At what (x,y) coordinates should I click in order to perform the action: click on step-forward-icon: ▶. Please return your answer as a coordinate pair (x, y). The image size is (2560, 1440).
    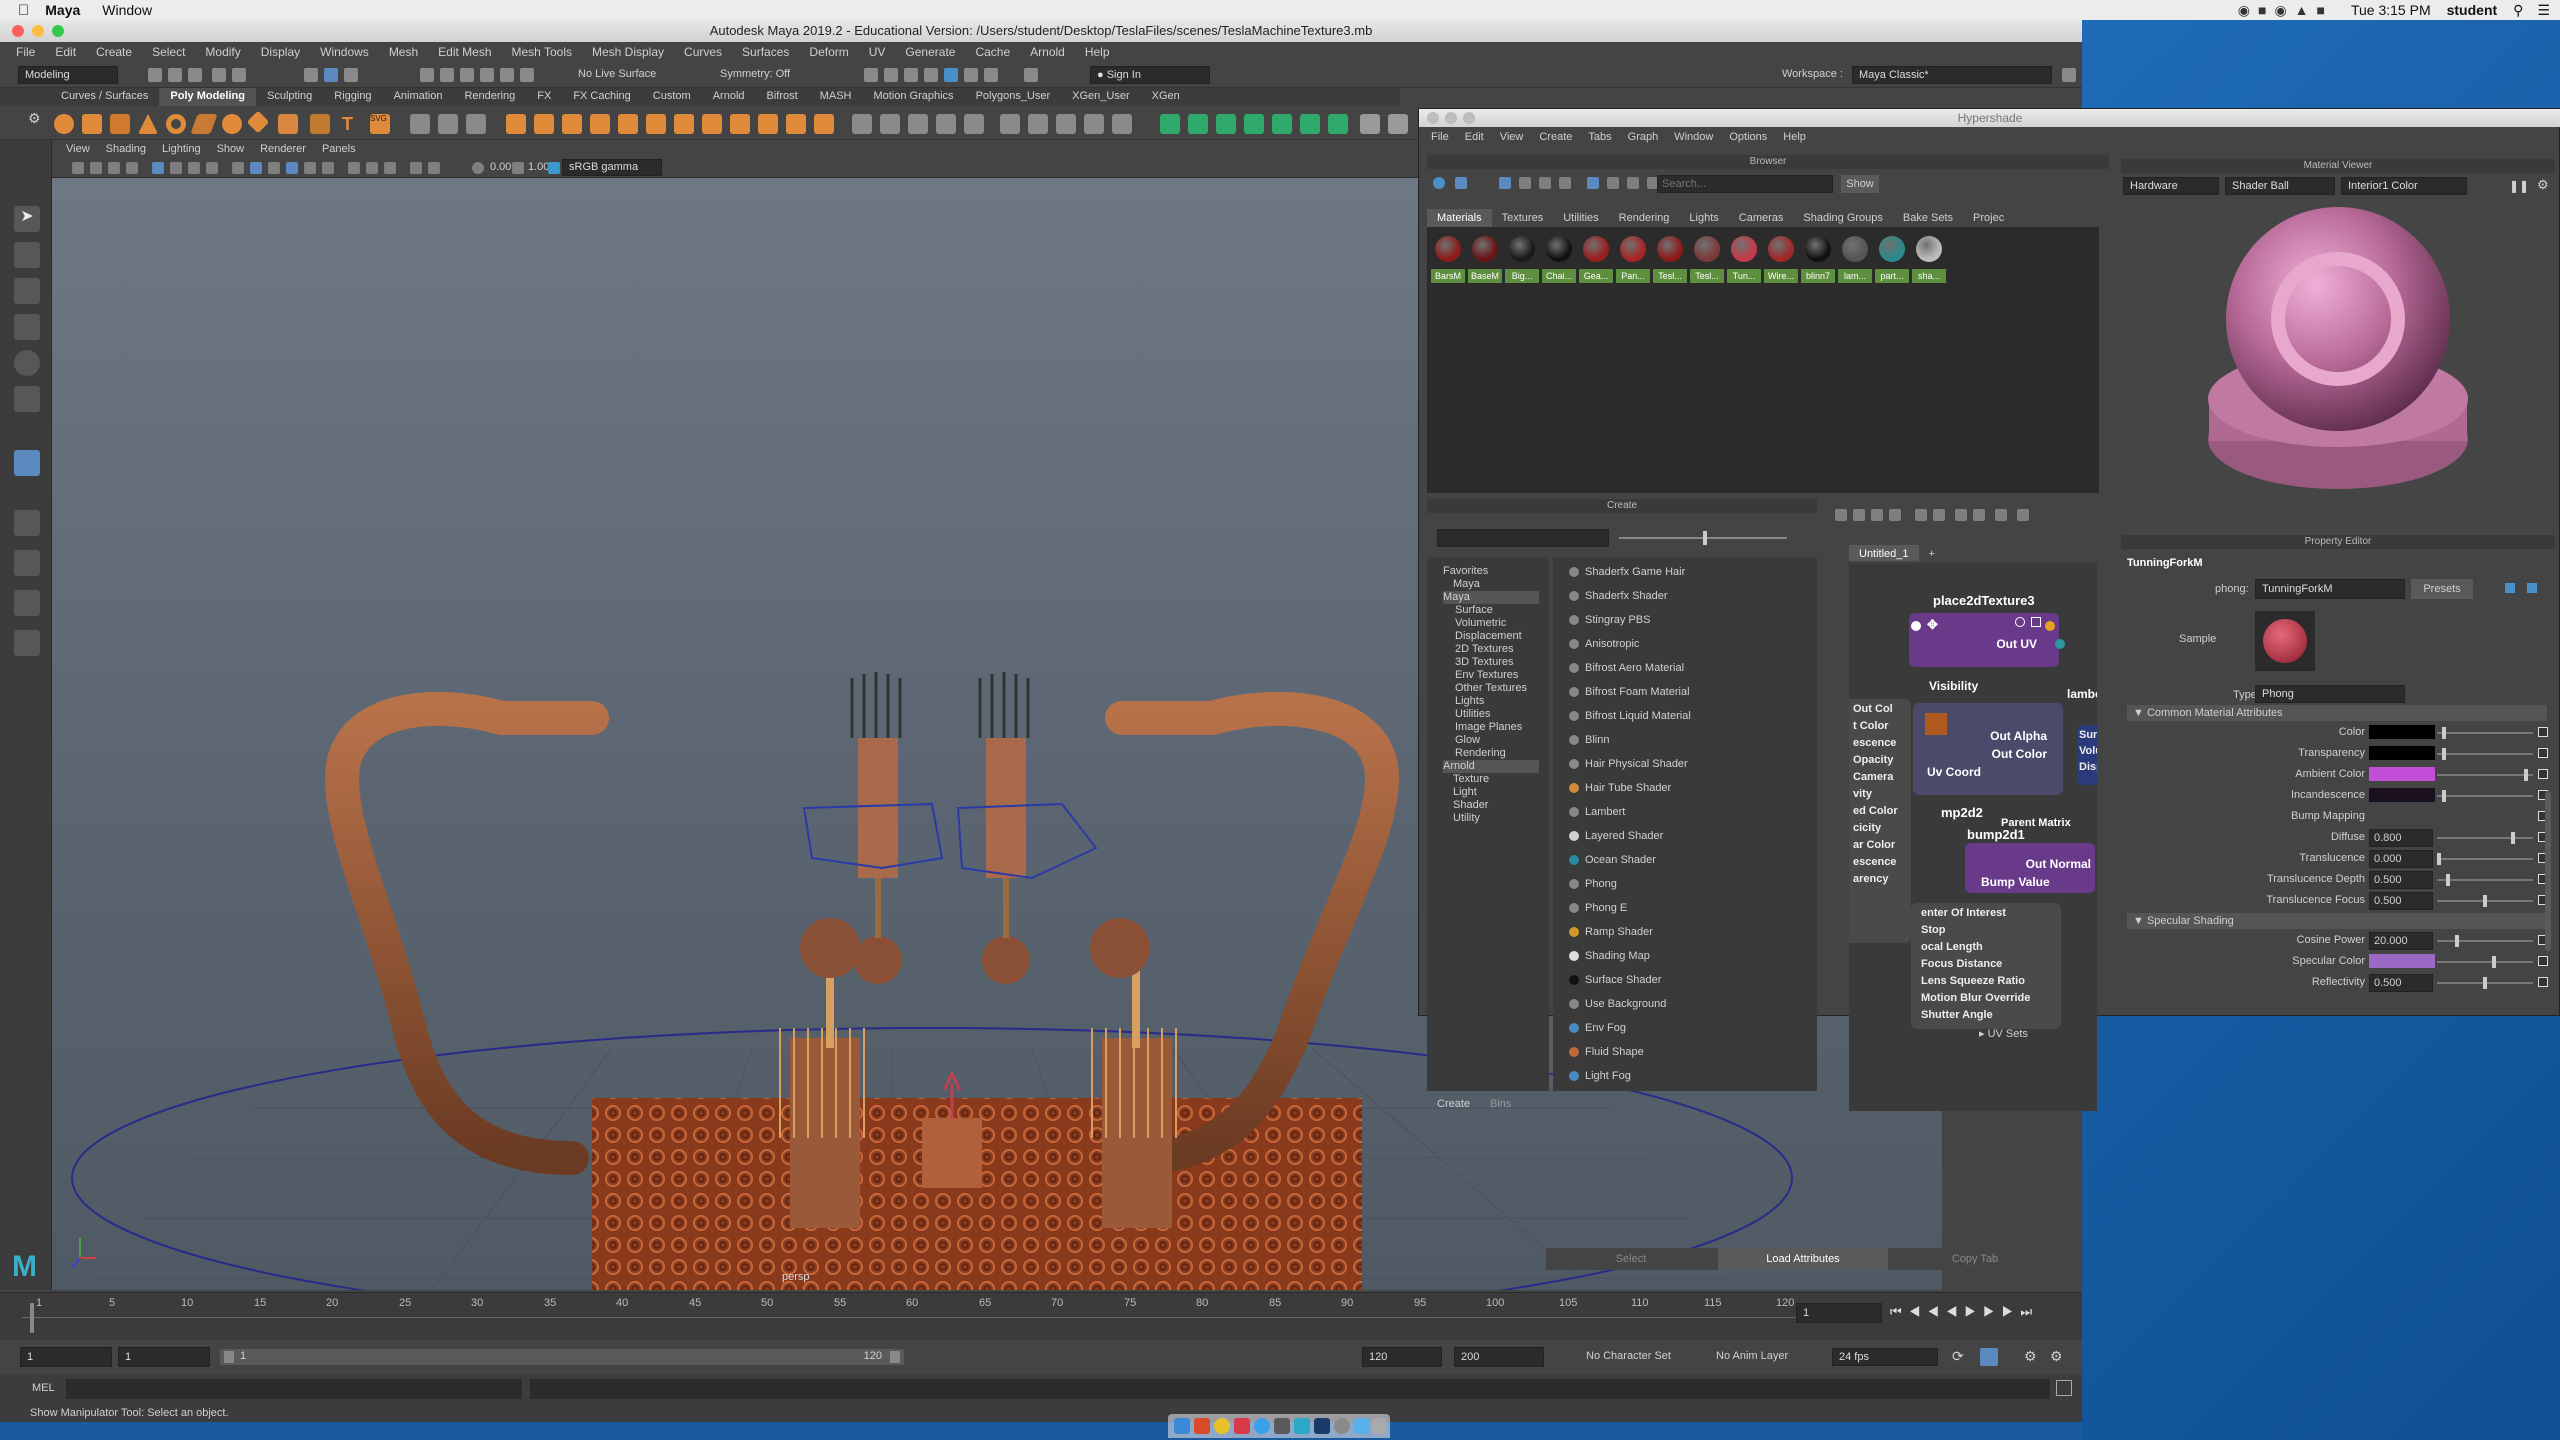
    Looking at the image, I should click on (1992, 1311).